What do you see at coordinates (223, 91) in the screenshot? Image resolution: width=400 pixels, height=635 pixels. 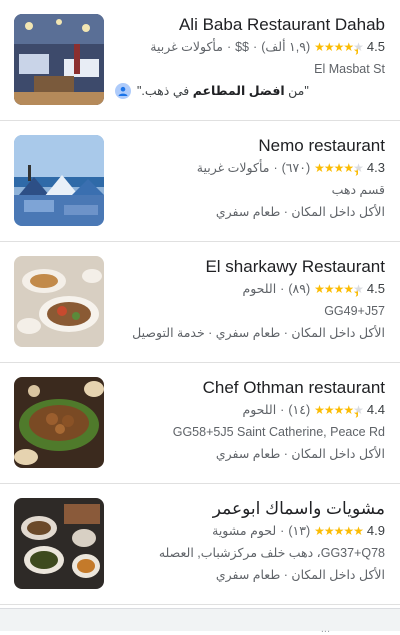 I see `review-text: "من افضل المطاعم في ذهب."` at bounding box center [223, 91].